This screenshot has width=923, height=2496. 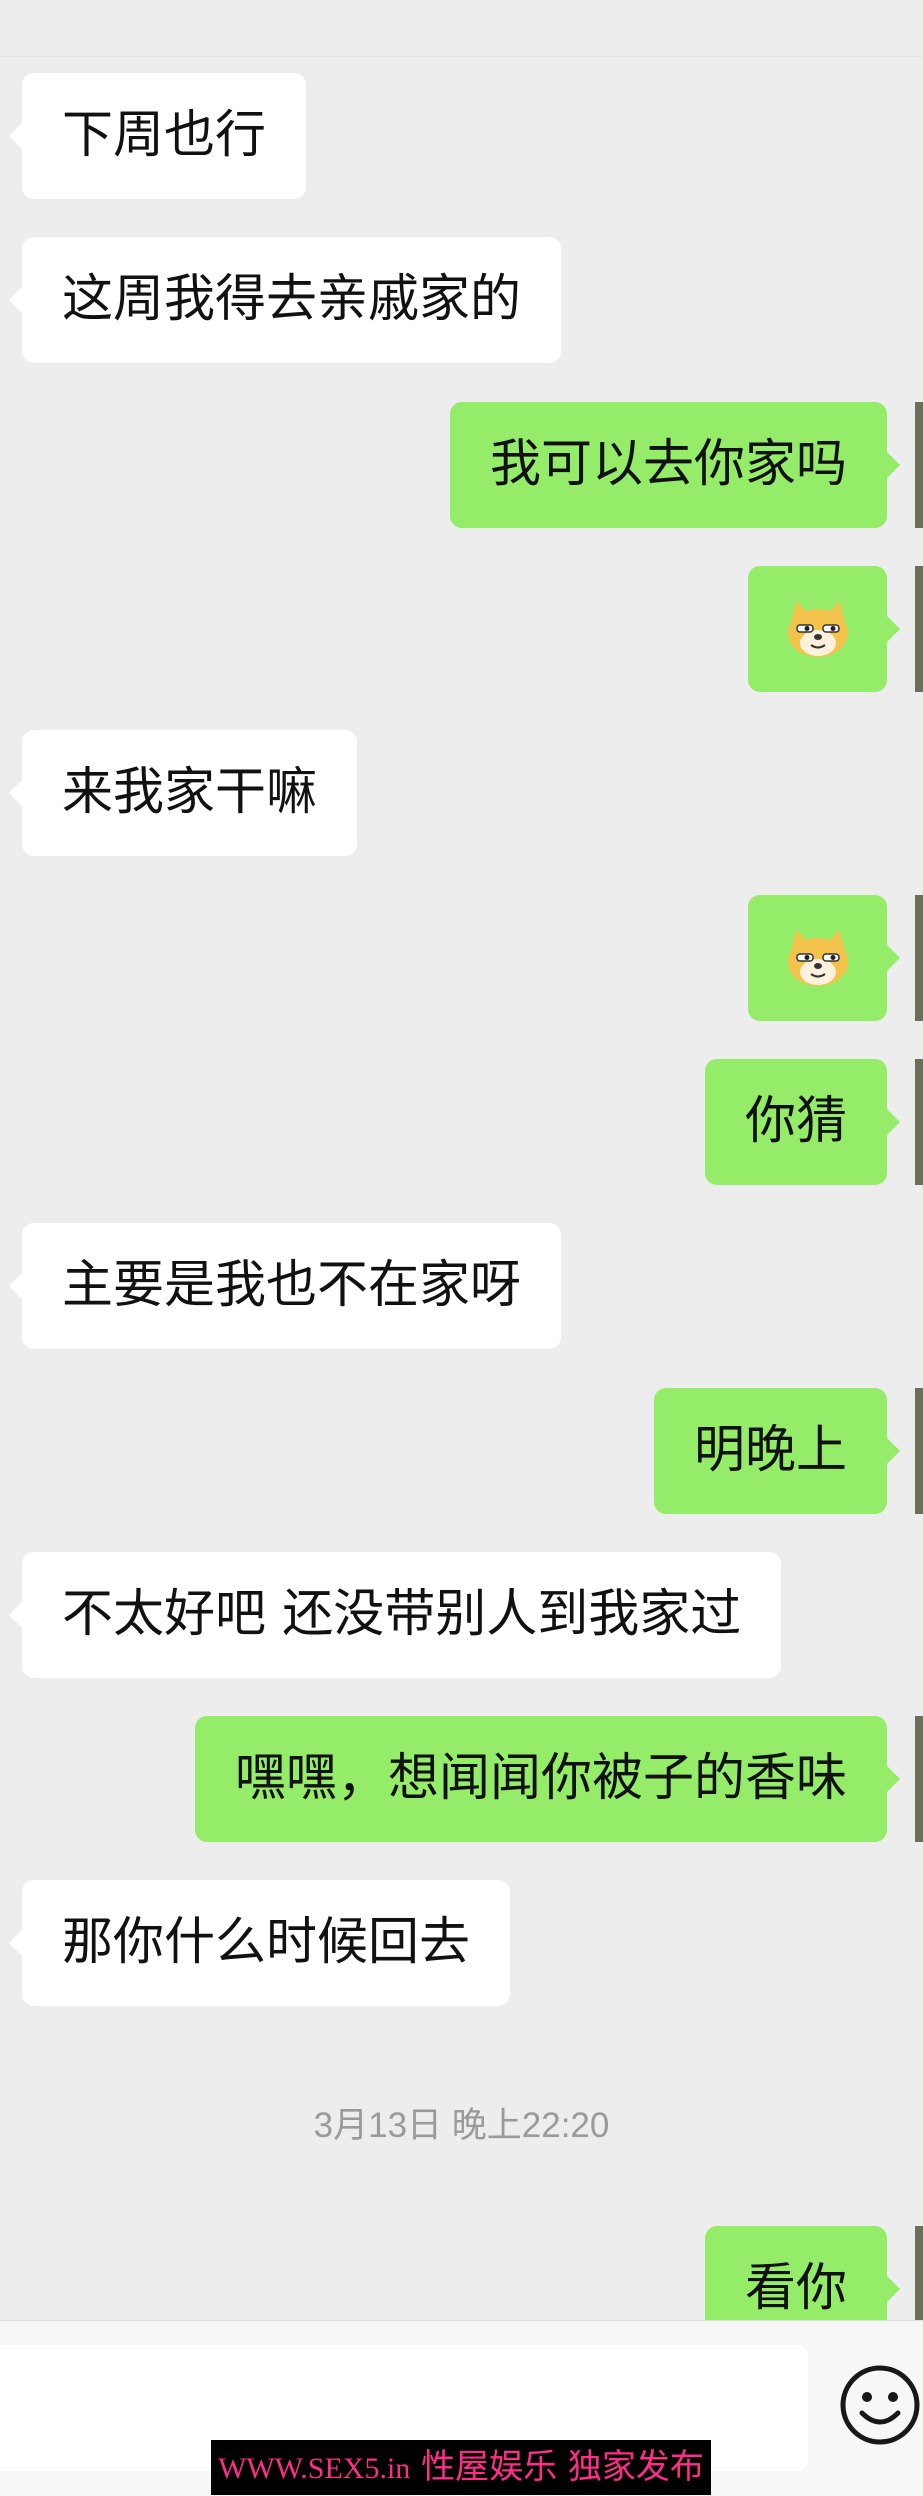 What do you see at coordinates (157, 136) in the screenshot?
I see `message-incoming: 下周也行` at bounding box center [157, 136].